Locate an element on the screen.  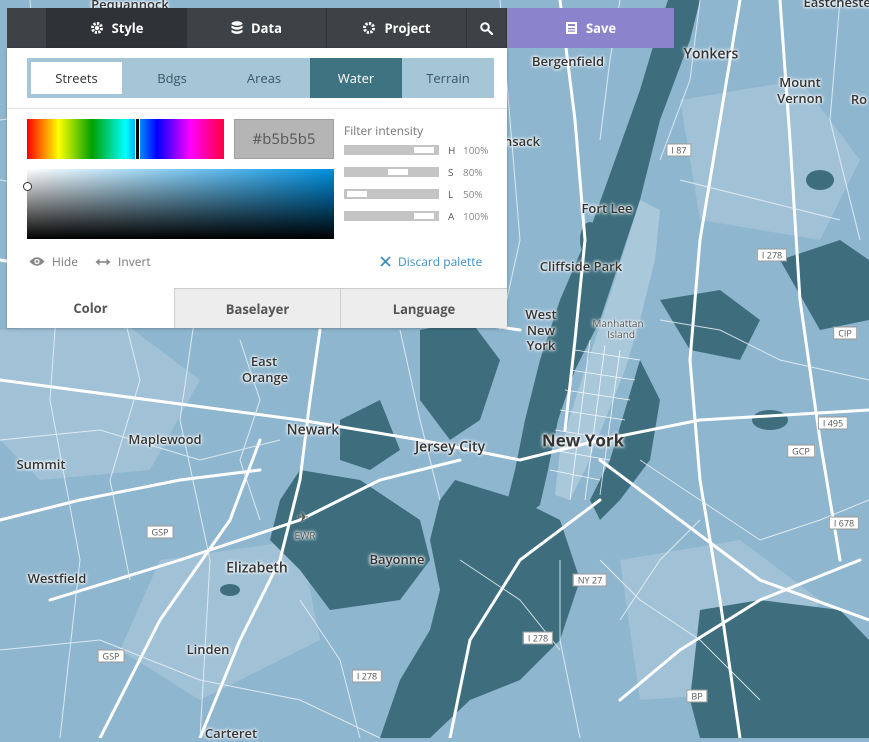
invert-button-label: Invert is located at coordinates (134, 261).